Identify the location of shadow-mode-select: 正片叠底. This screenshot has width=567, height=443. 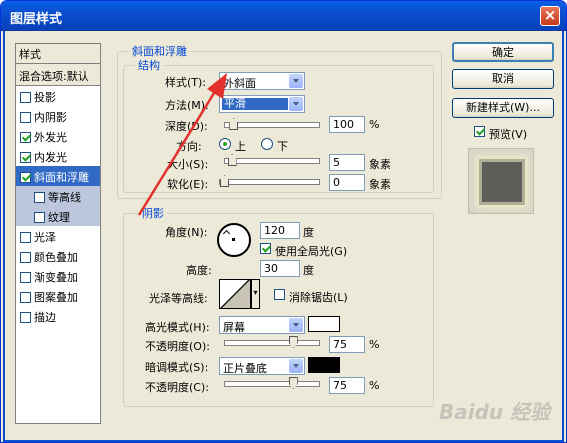
(262, 366).